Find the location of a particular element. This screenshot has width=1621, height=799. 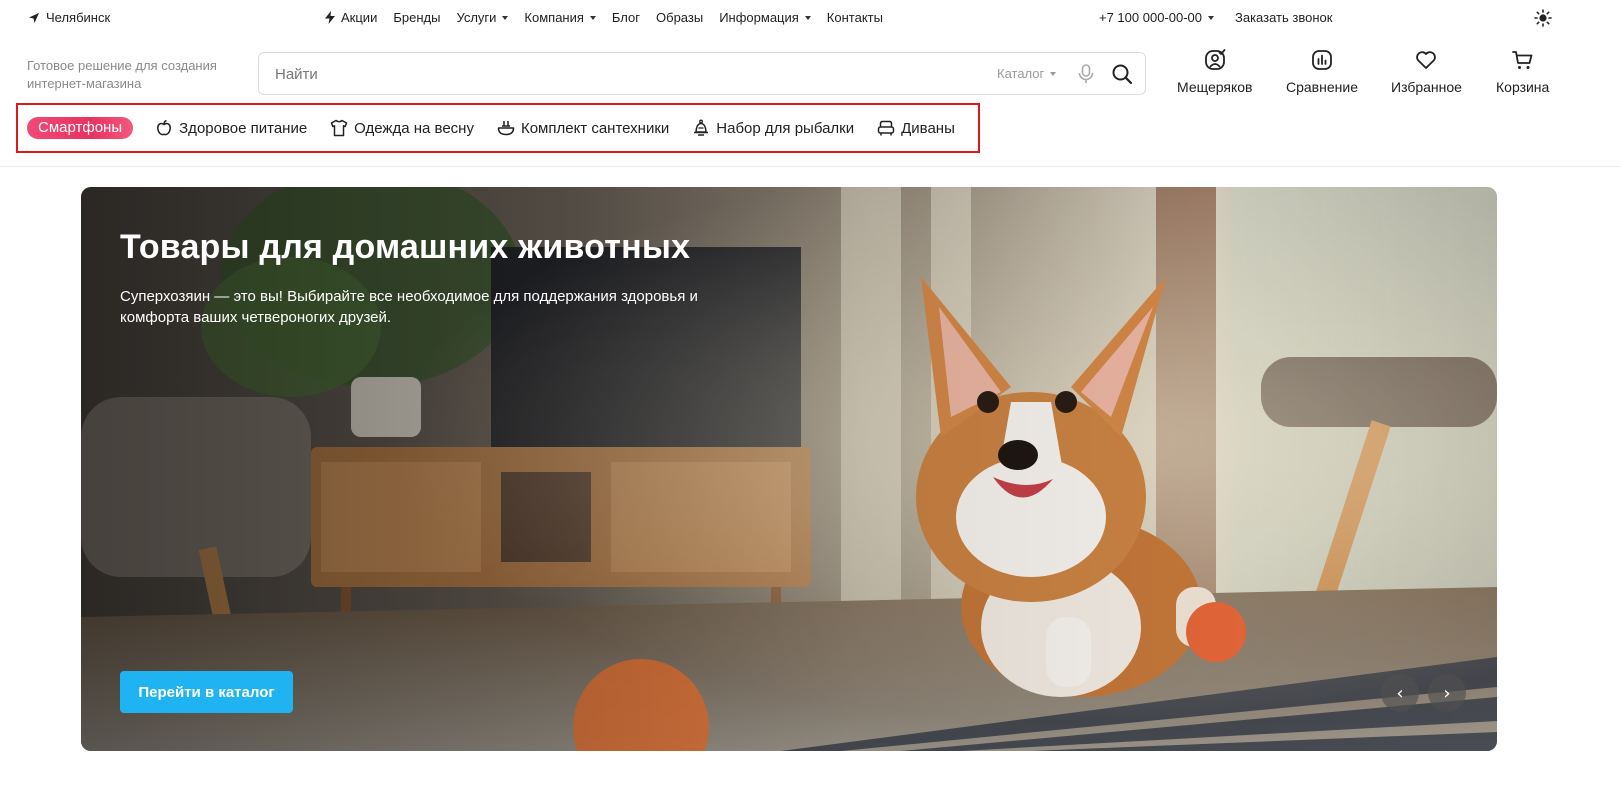

faucet-icon is located at coordinates (506, 128).